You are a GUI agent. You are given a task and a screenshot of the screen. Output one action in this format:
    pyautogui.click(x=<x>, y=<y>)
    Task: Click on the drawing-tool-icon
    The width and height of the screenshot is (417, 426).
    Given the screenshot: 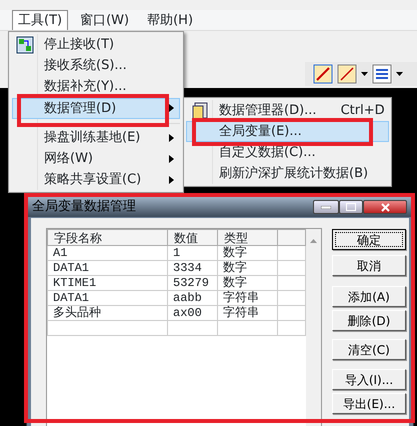 What is the action you would take?
    pyautogui.click(x=323, y=74)
    